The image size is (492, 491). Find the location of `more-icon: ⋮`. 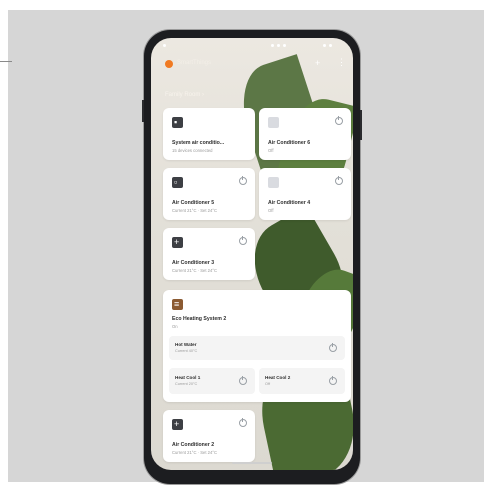

more-icon: ⋮ is located at coordinates (341, 62).